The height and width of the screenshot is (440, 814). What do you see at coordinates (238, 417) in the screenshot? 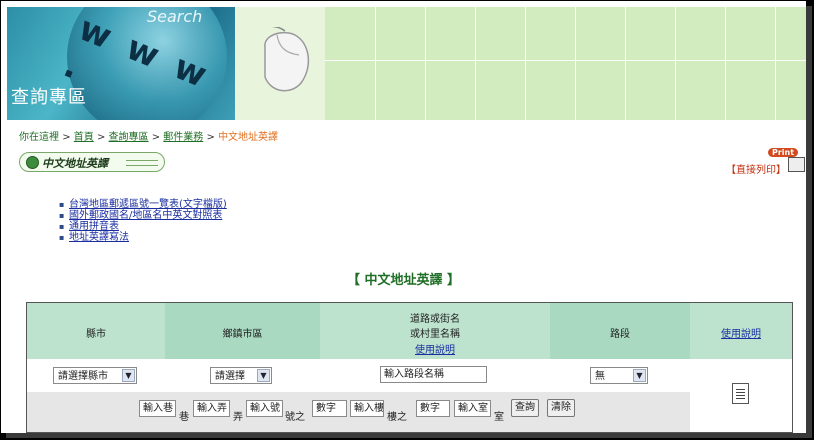
I see `alley-unit: 弄` at bounding box center [238, 417].